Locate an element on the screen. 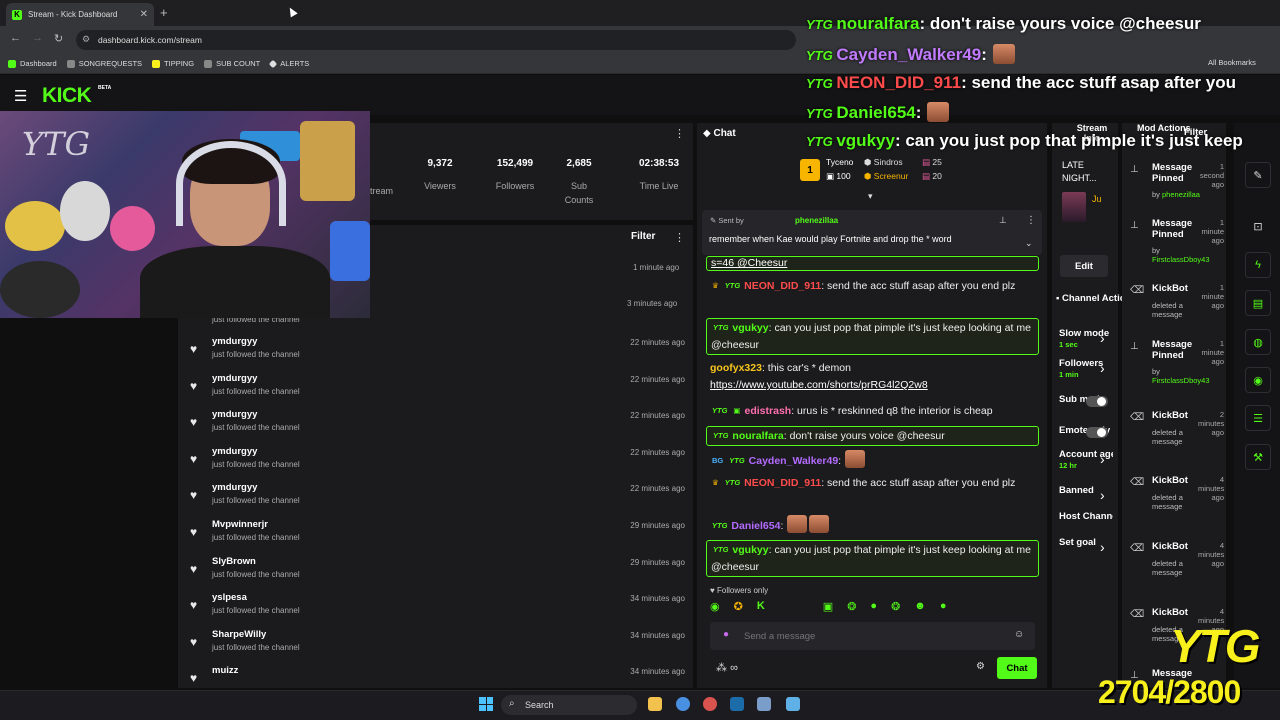  edit-stream-button: Edit is located at coordinates (1084, 266).